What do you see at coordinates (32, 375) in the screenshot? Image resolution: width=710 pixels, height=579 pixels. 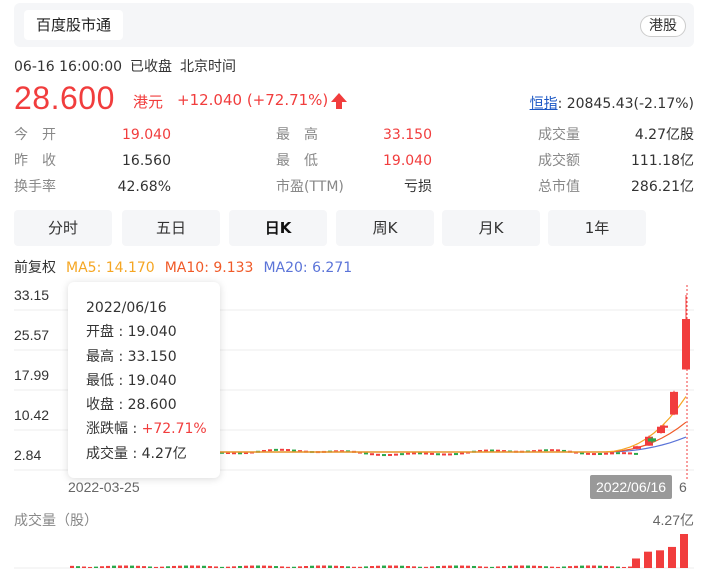 I see `y-tick: 17.99` at bounding box center [32, 375].